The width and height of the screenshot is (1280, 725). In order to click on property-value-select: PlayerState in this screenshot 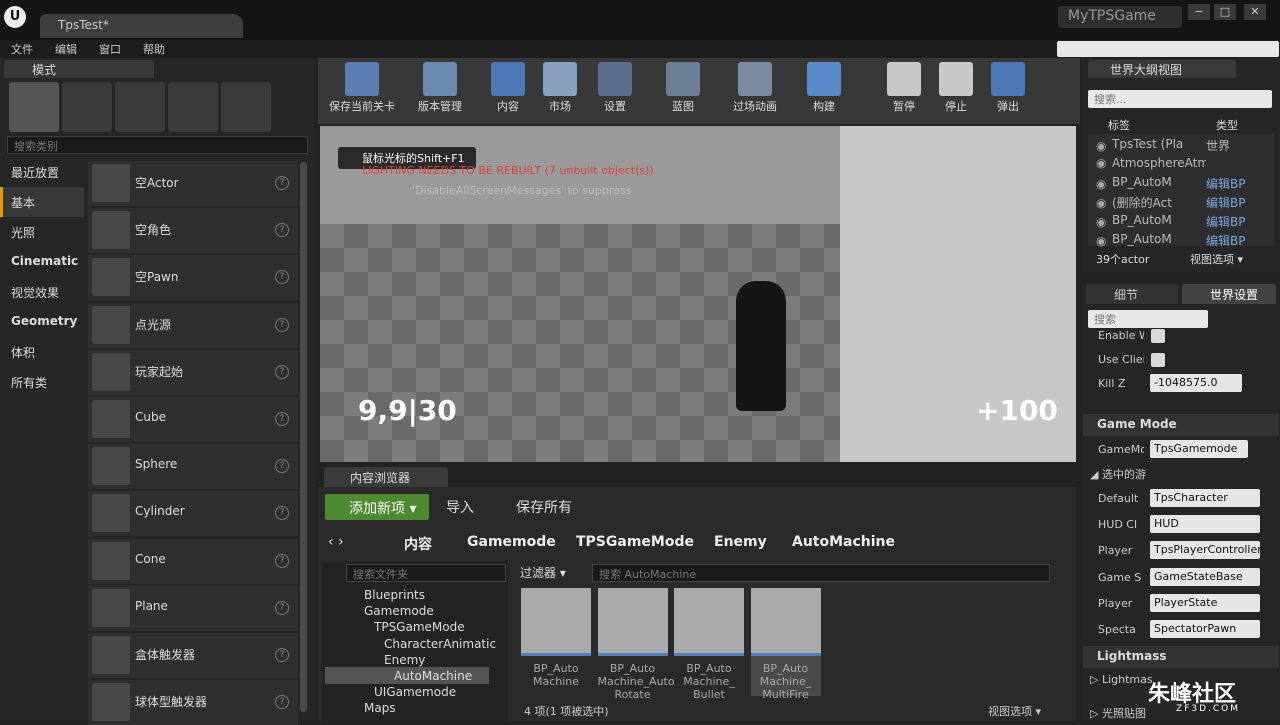, I will do `click(1205, 602)`.